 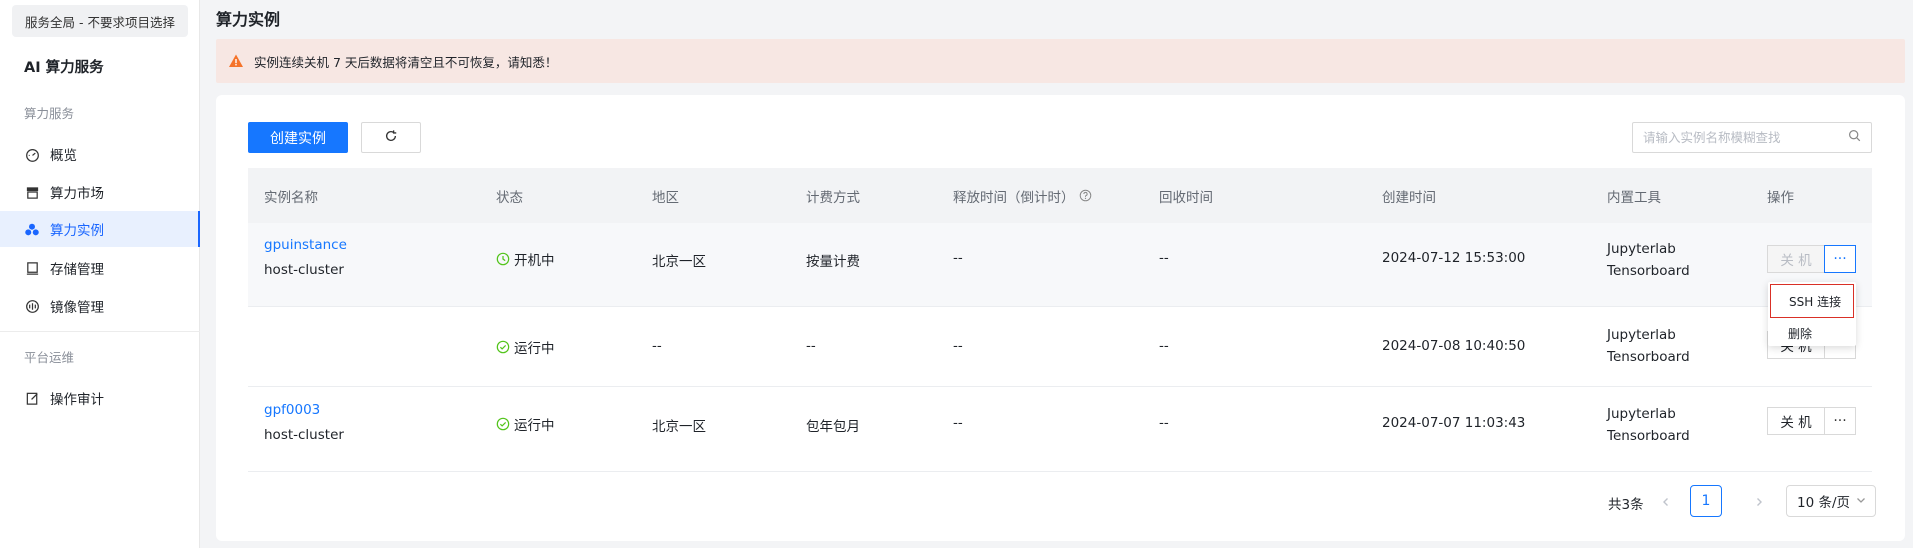 I want to click on warning-alert: 实例连续关机 7 天后数据将清空且不可恢复，请知悉！, so click(x=1060, y=61).